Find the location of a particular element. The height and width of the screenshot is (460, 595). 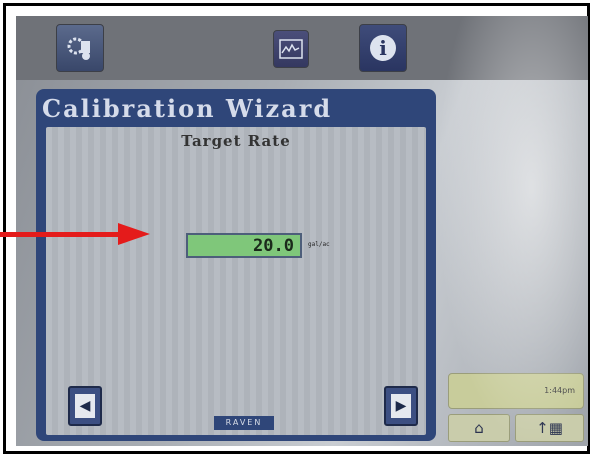

graph-icon is located at coordinates (291, 49).